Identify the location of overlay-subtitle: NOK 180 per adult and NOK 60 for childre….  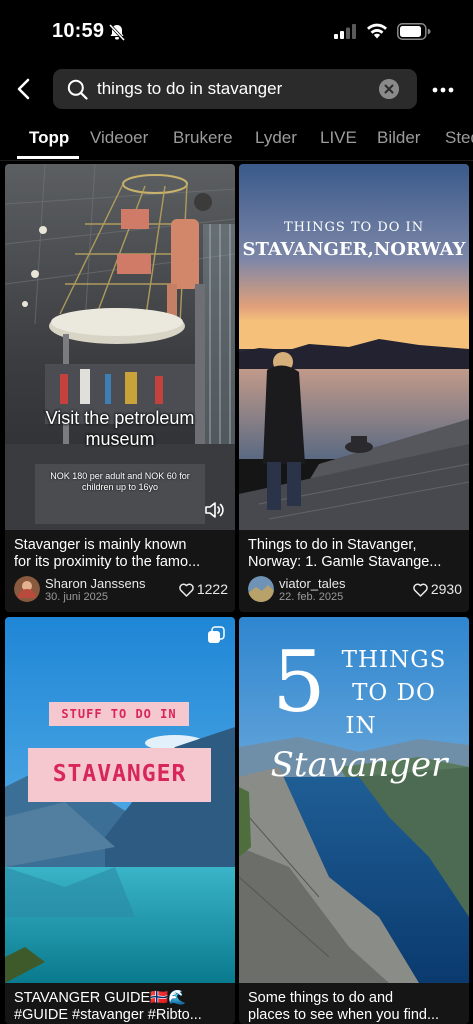
(120, 481).